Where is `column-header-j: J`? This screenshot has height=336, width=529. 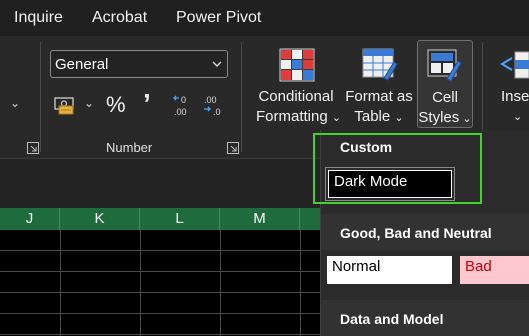
column-header-j: J is located at coordinates (30, 219).